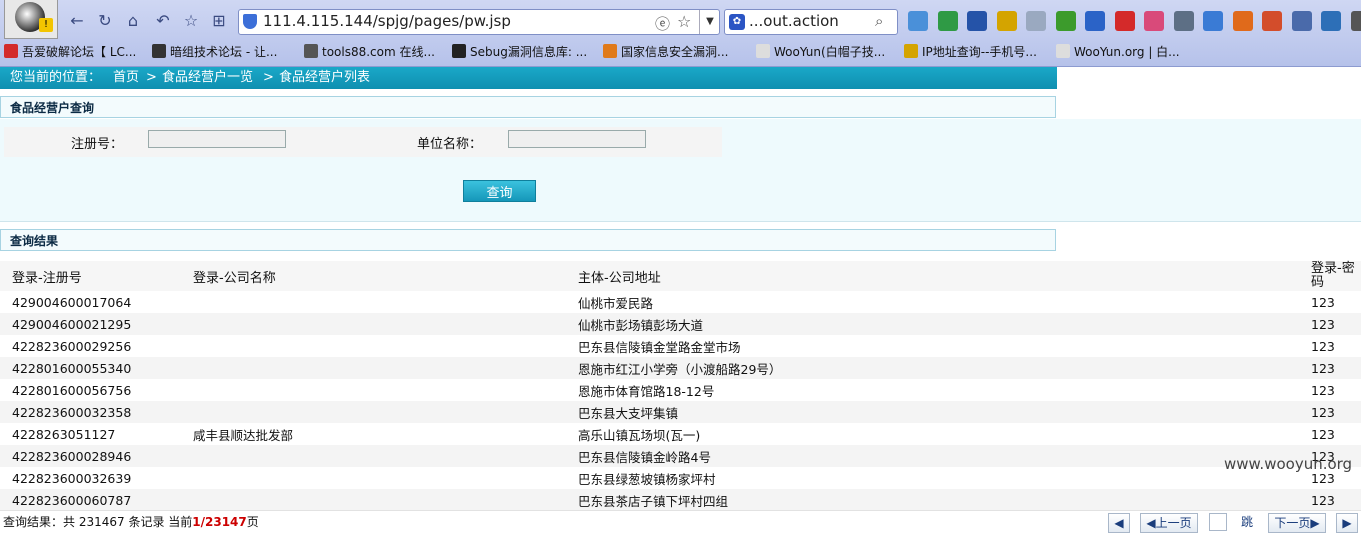 This screenshot has height=542, width=1361. I want to click on last-page-icon: ▶, so click(1347, 523).